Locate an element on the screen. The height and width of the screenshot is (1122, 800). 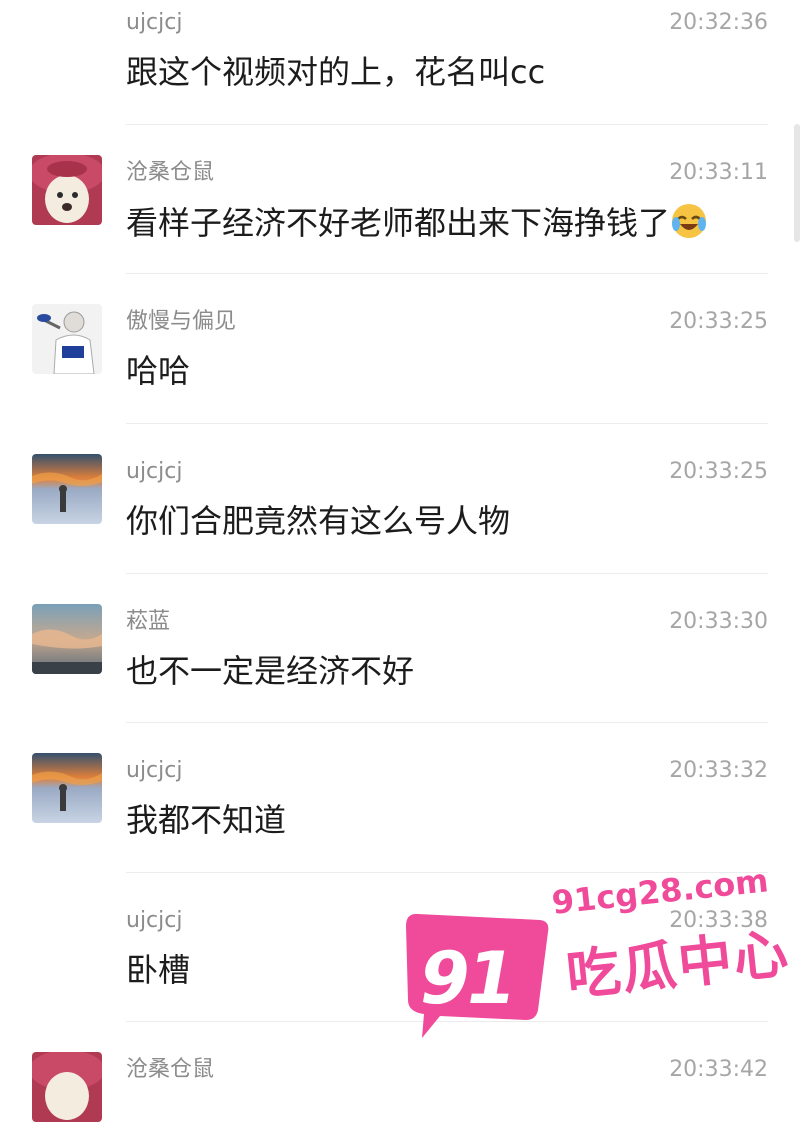
sender-name: 傲慢与偏见 is located at coordinates (181, 322).